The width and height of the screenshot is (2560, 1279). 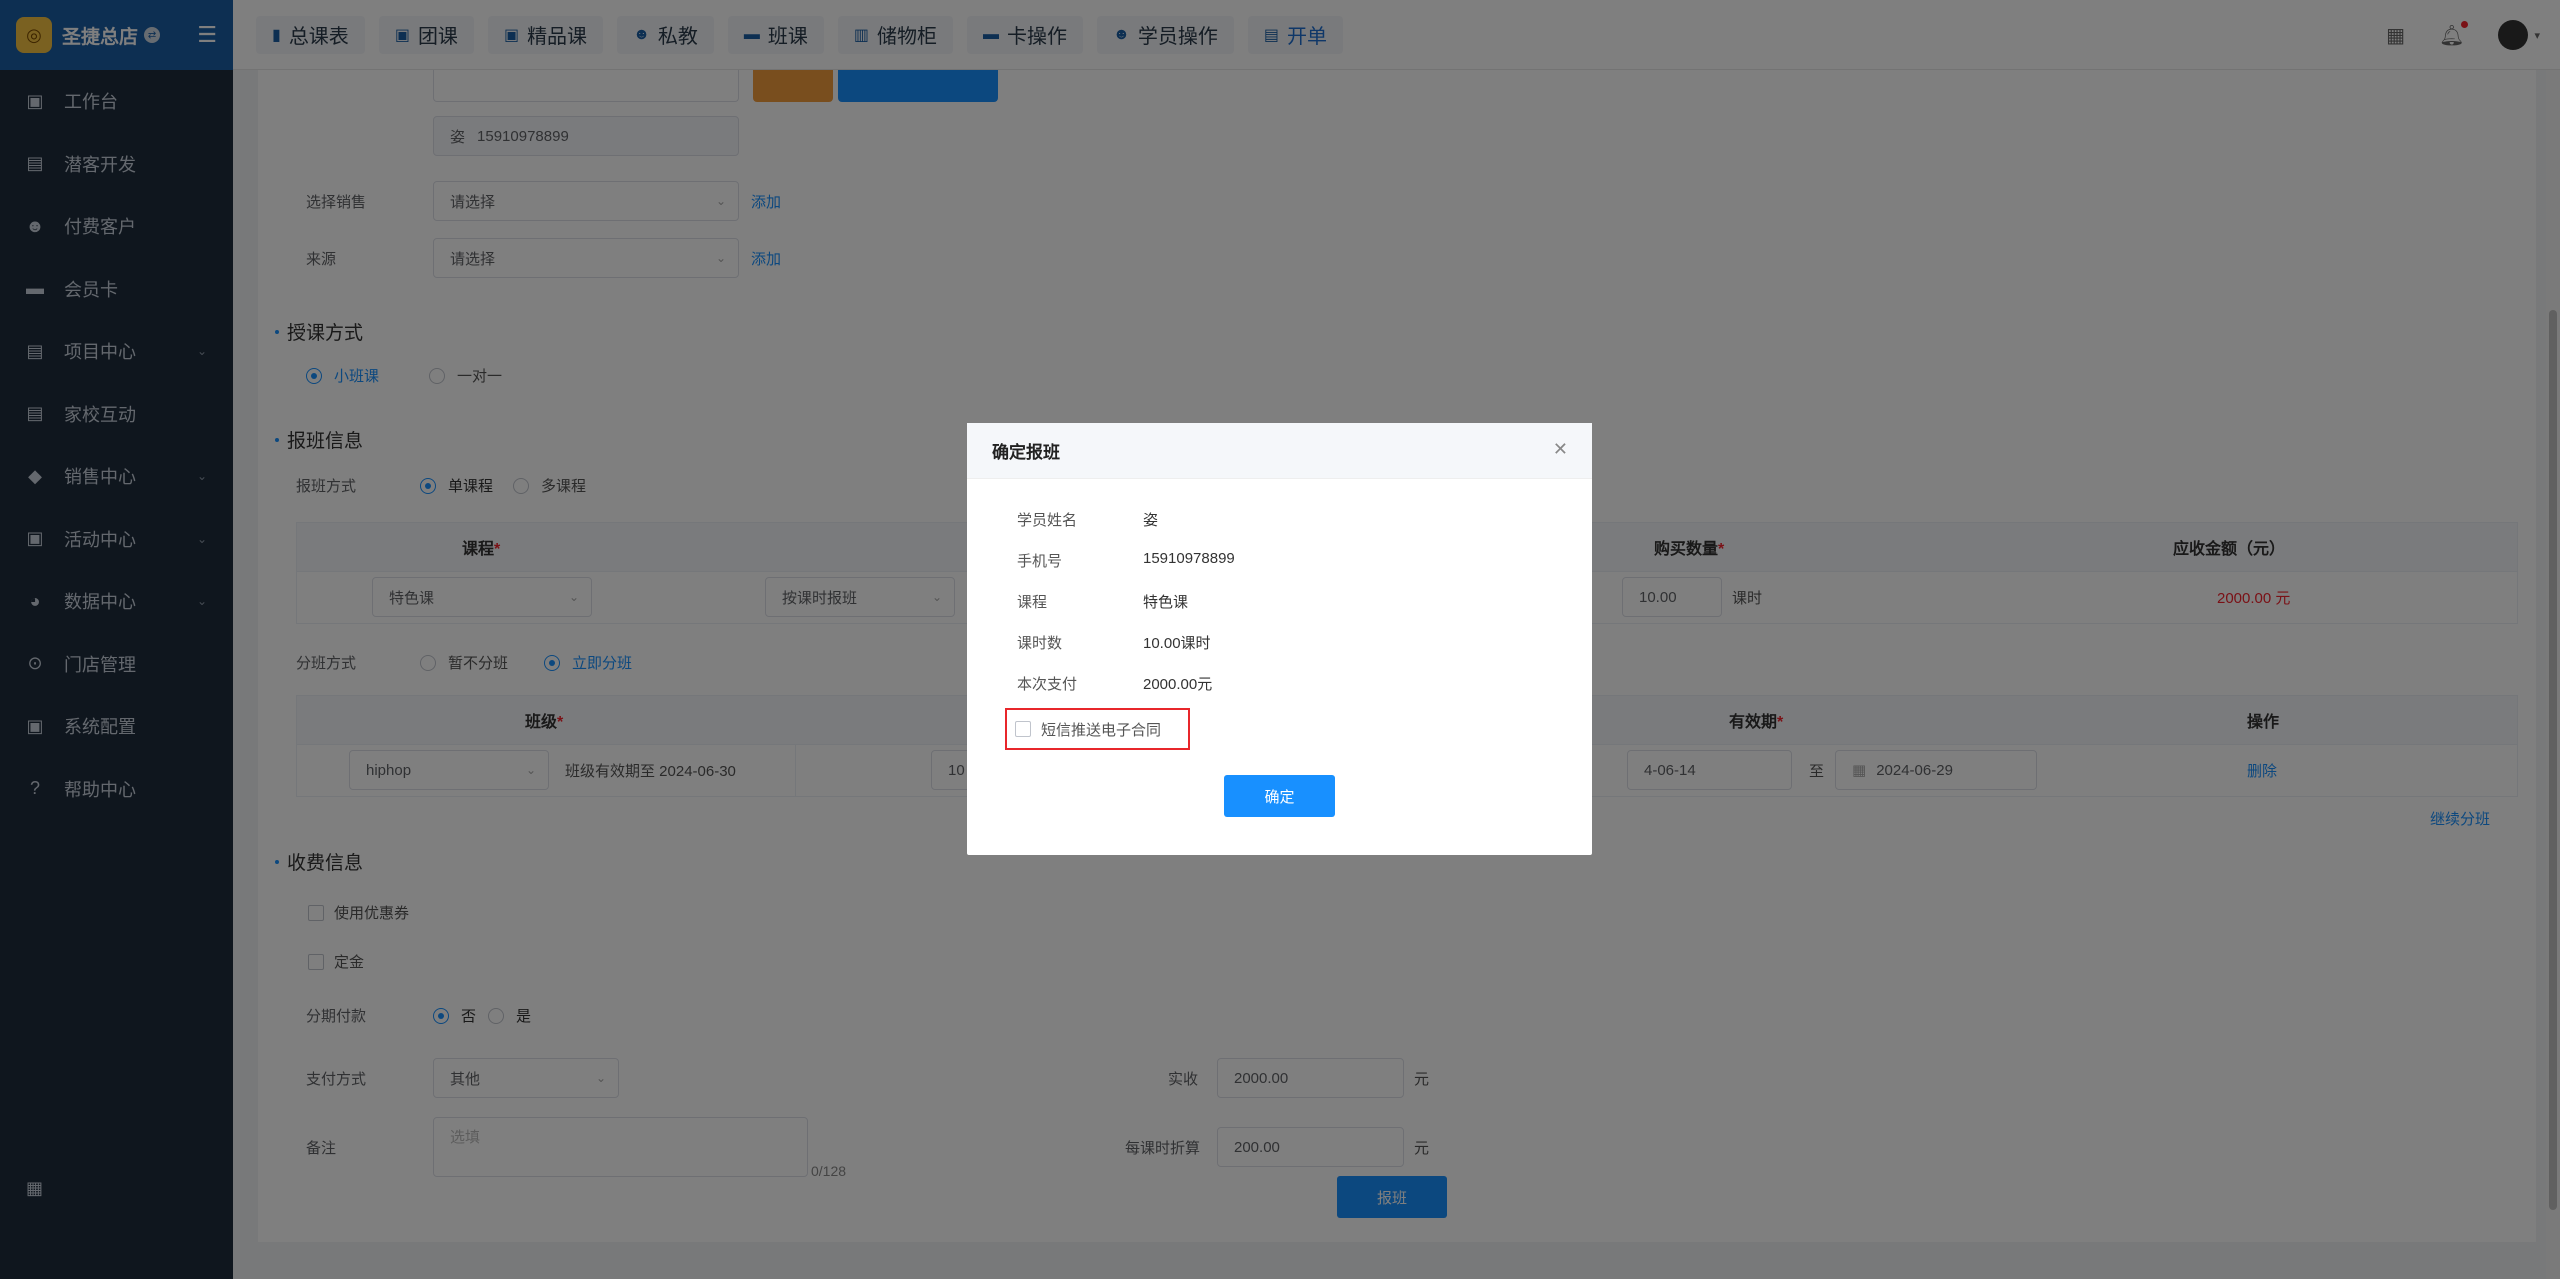 What do you see at coordinates (1279, 796) in the screenshot?
I see `confirm-button: 确定` at bounding box center [1279, 796].